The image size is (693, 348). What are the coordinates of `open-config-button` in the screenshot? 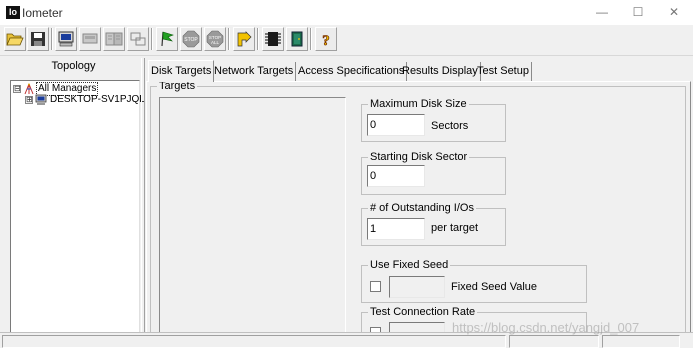 It's located at (15, 39).